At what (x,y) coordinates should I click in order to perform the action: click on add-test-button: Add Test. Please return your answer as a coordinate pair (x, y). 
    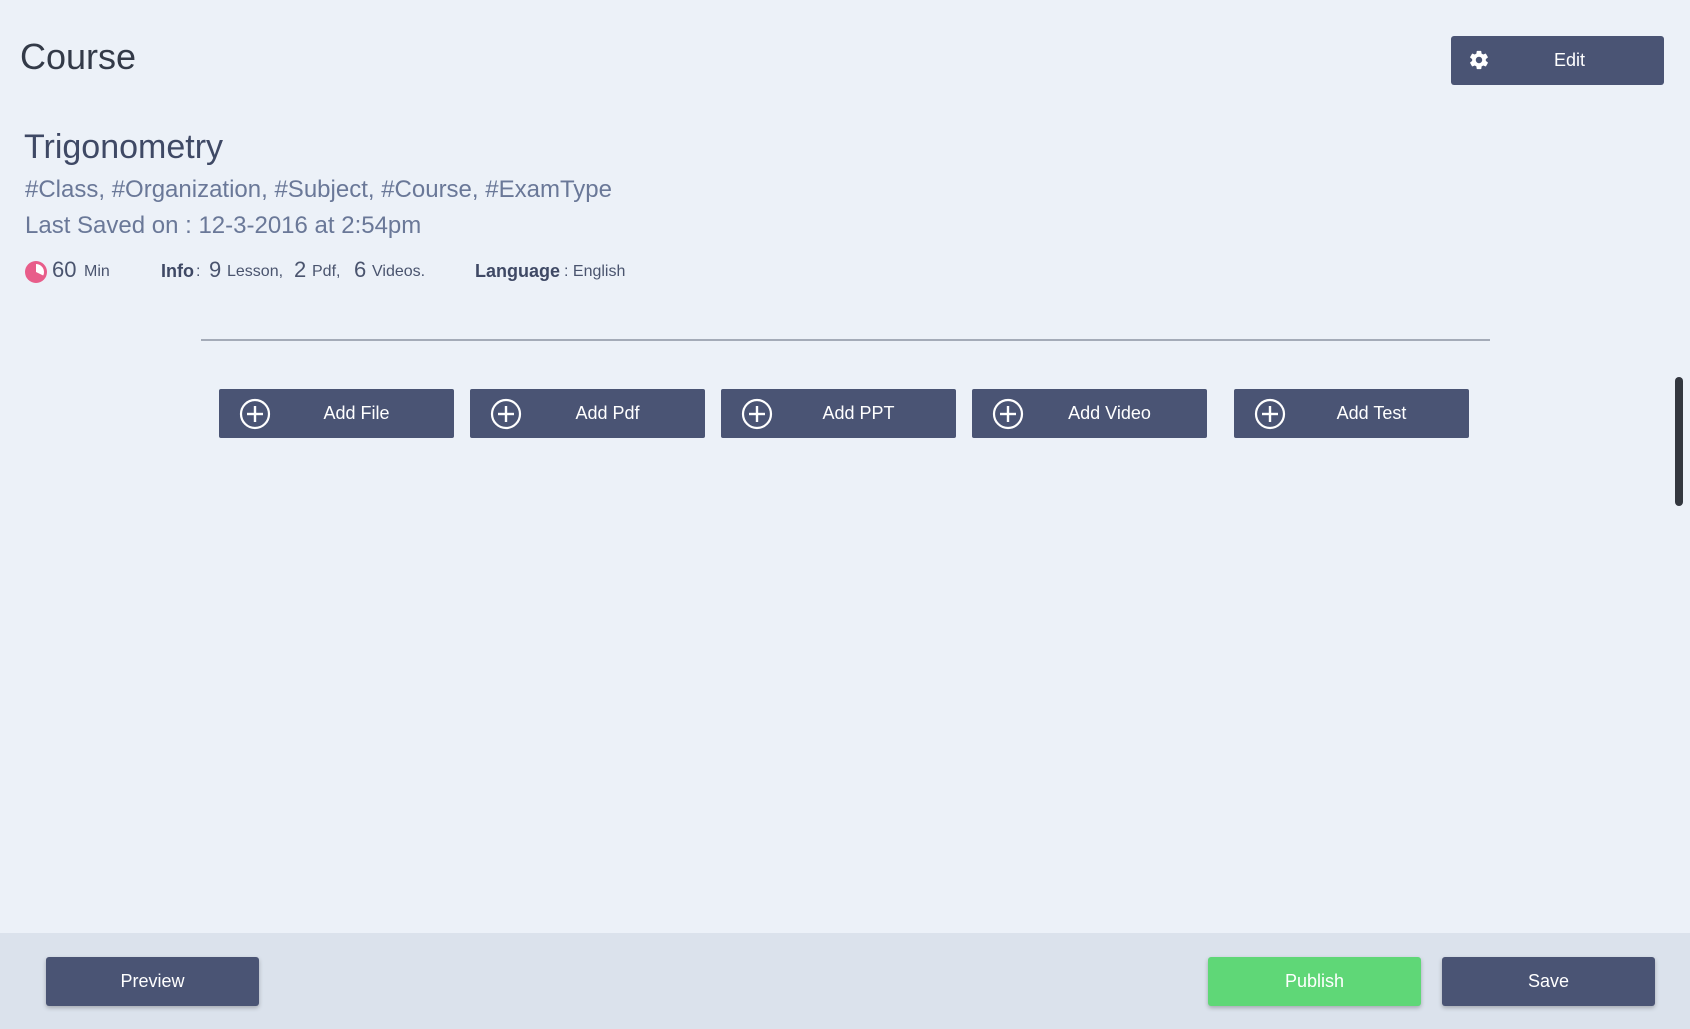
    Looking at the image, I should click on (1351, 413).